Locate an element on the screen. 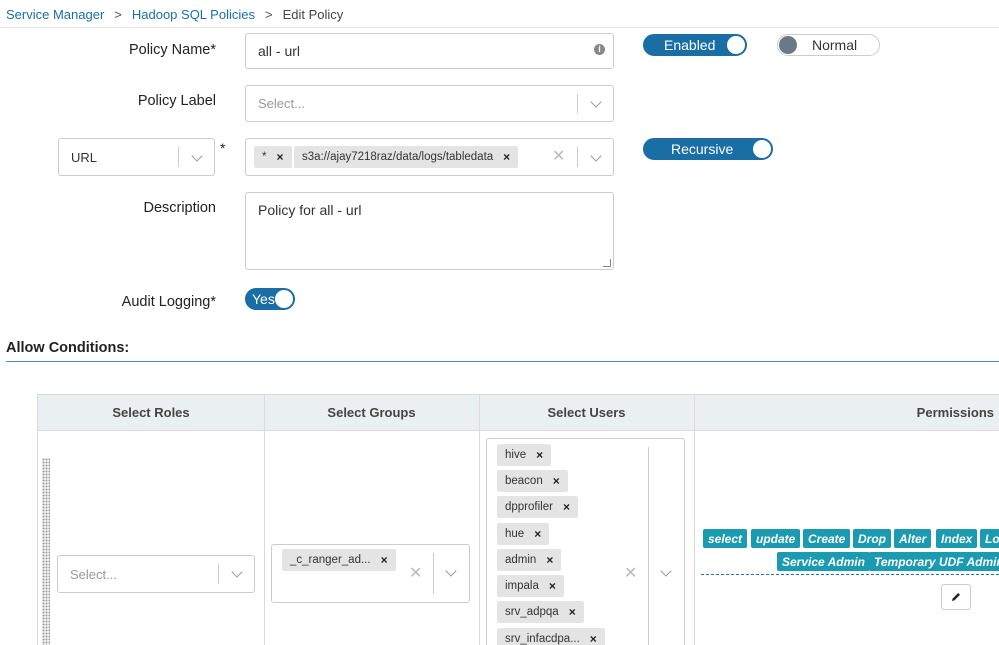  enabled-toggle-label: Enabled is located at coordinates (690, 45).